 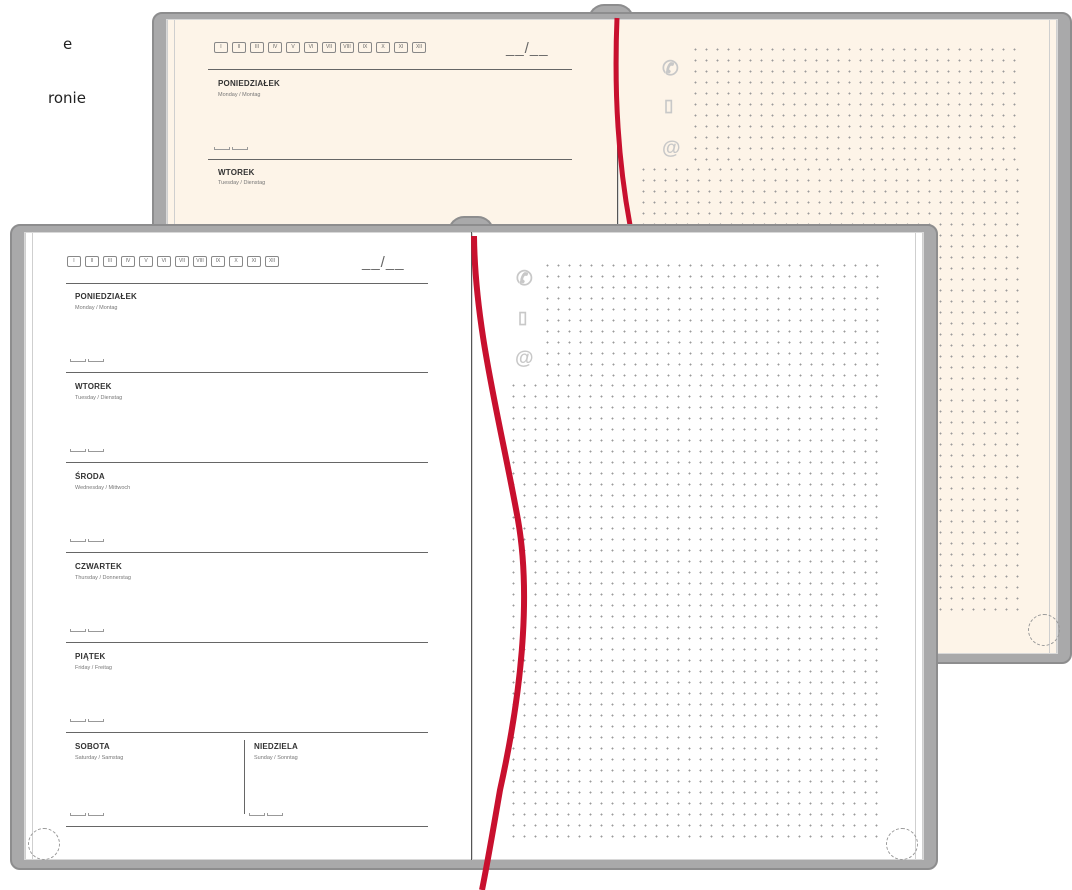 What do you see at coordinates (67, 98) in the screenshot?
I see `caption-line-2: ronie` at bounding box center [67, 98].